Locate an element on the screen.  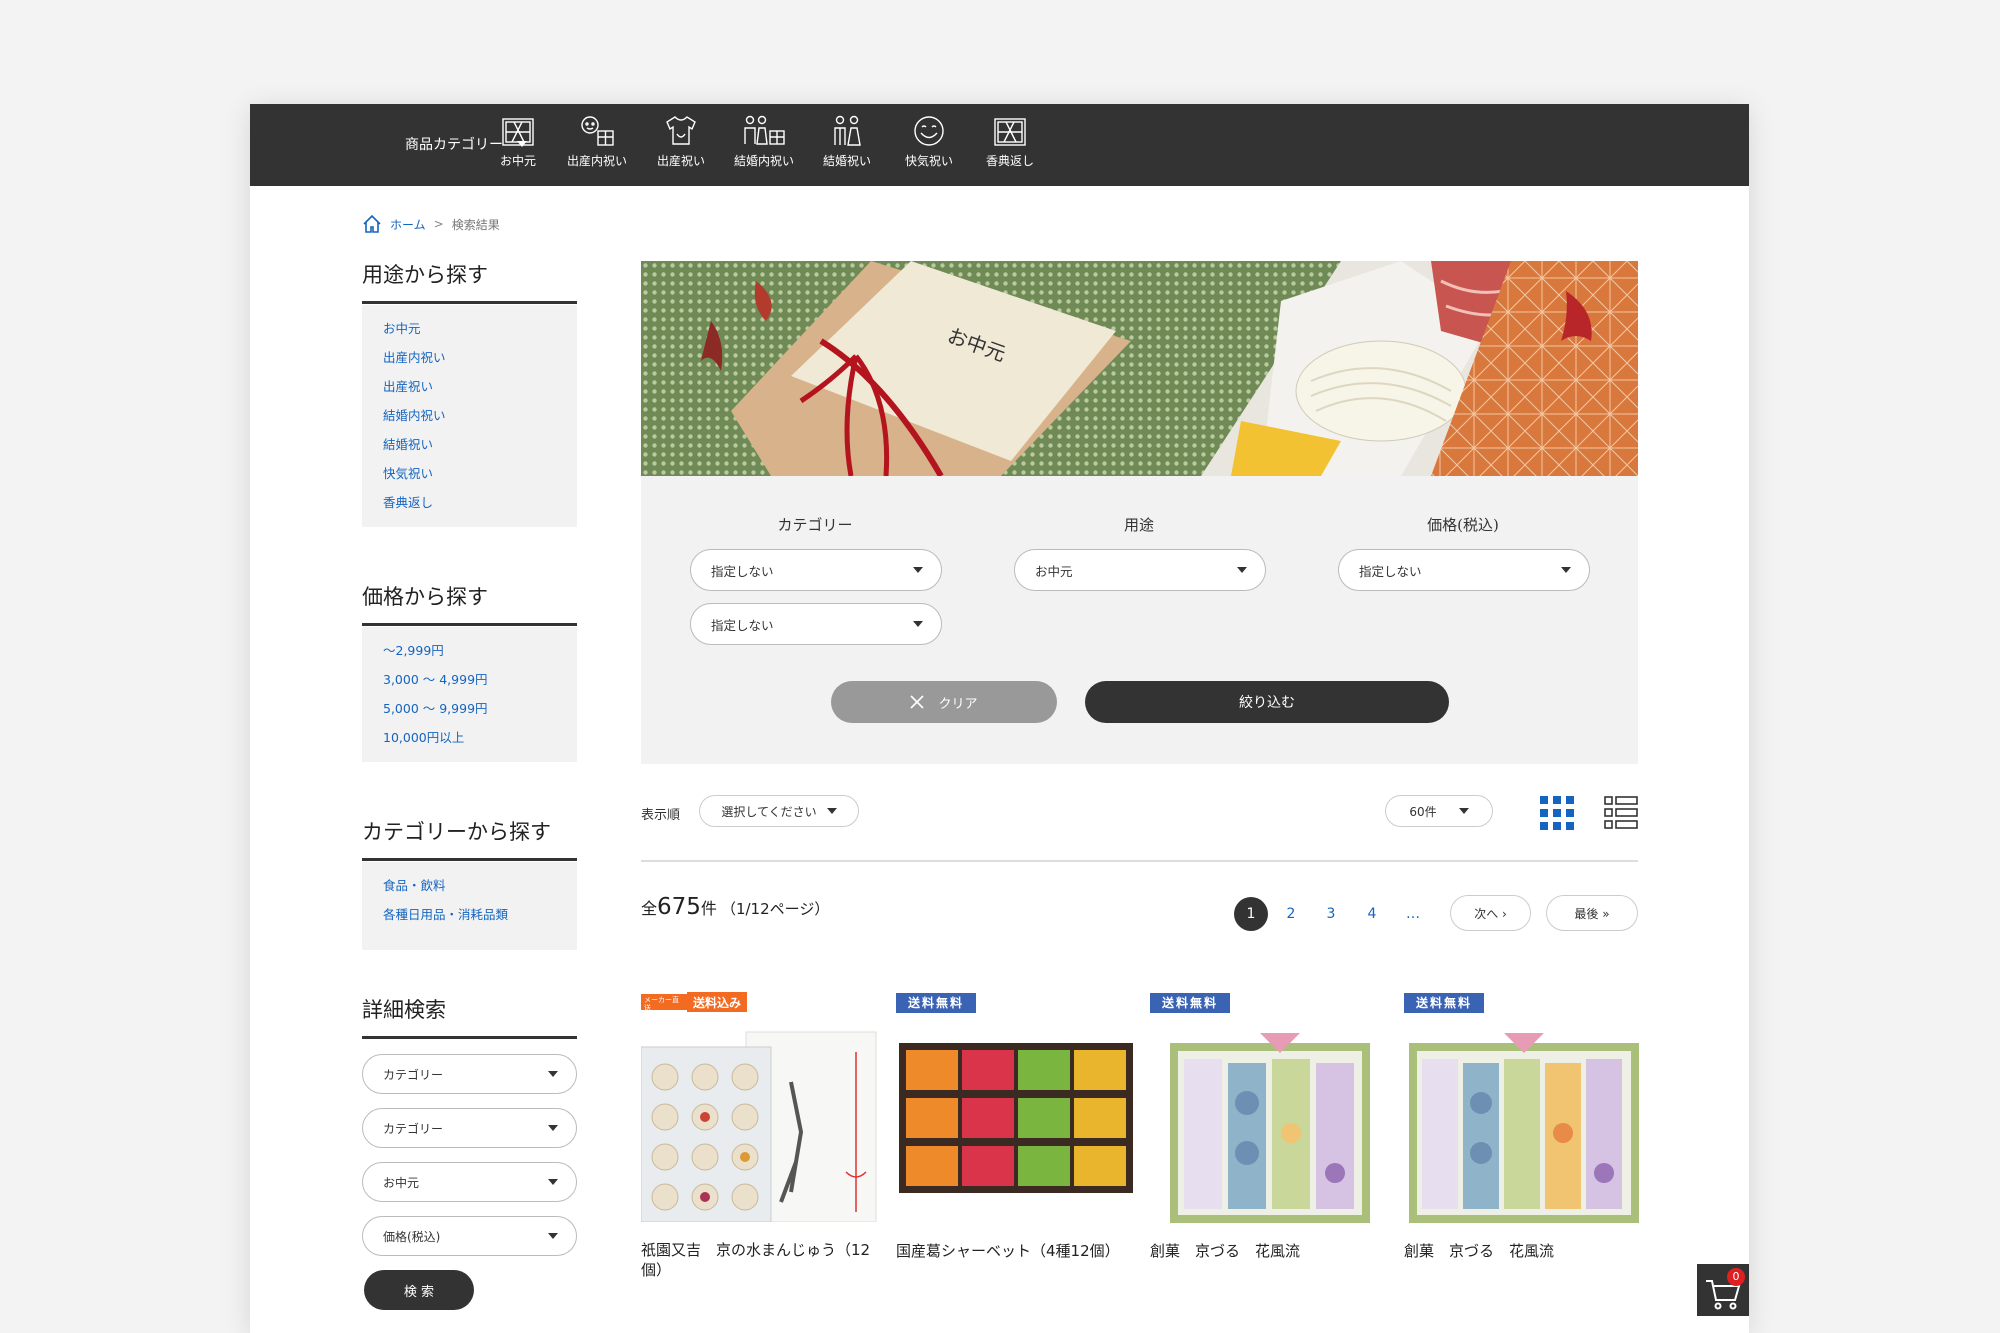
product-card: 送料無料 国産葛シャーベット（4種12個） is located at coordinates (1016, 1126).